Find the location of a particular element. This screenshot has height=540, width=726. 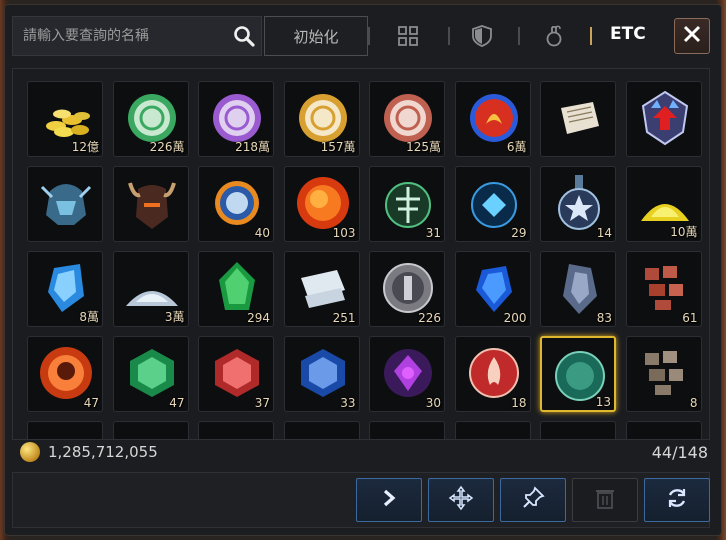

chevron-right-icon is located at coordinates (389, 500).